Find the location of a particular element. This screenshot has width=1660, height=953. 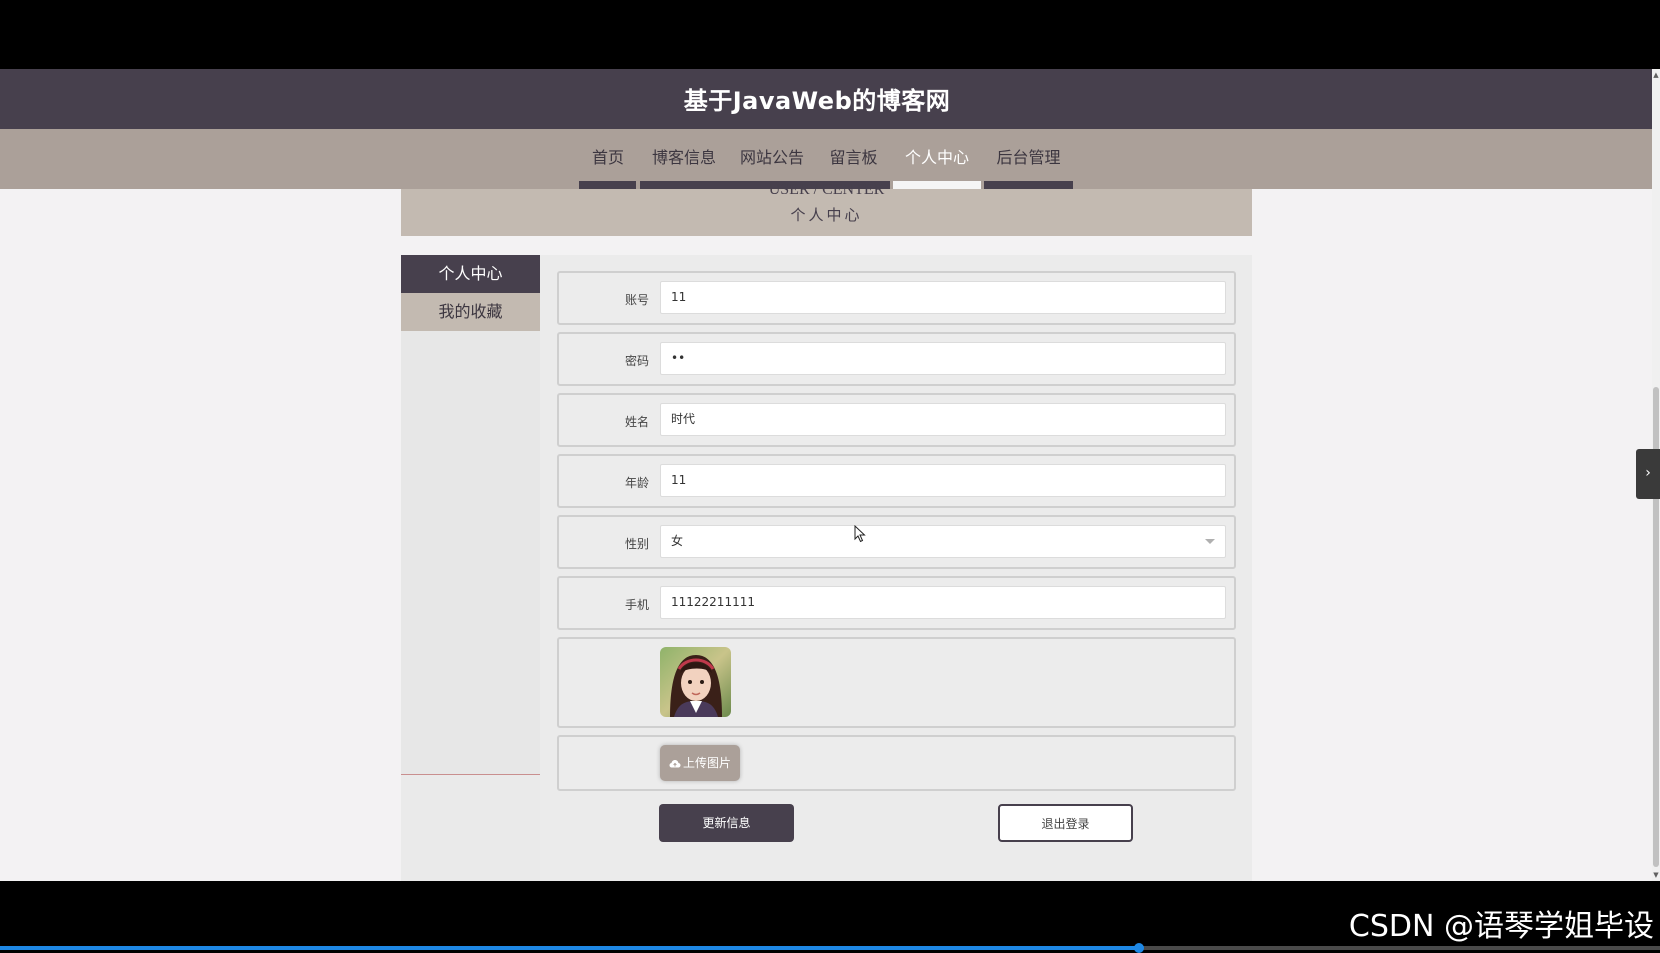

nav-item-notice: 网站公告 is located at coordinates (772, 158).